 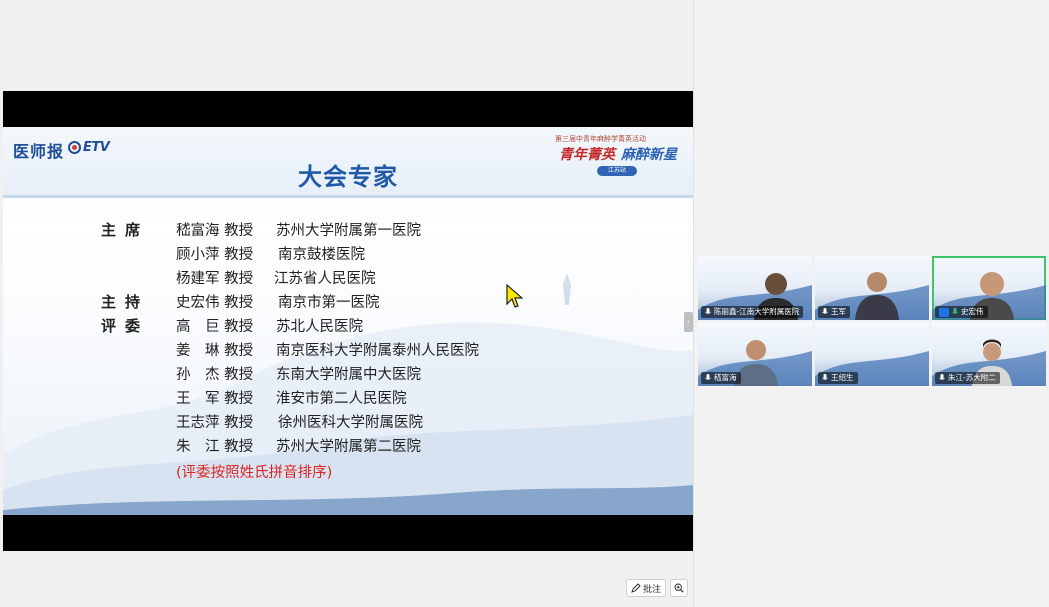 What do you see at coordinates (319, 327) in the screenshot?
I see `roster-hospital: 苏北人民医院` at bounding box center [319, 327].